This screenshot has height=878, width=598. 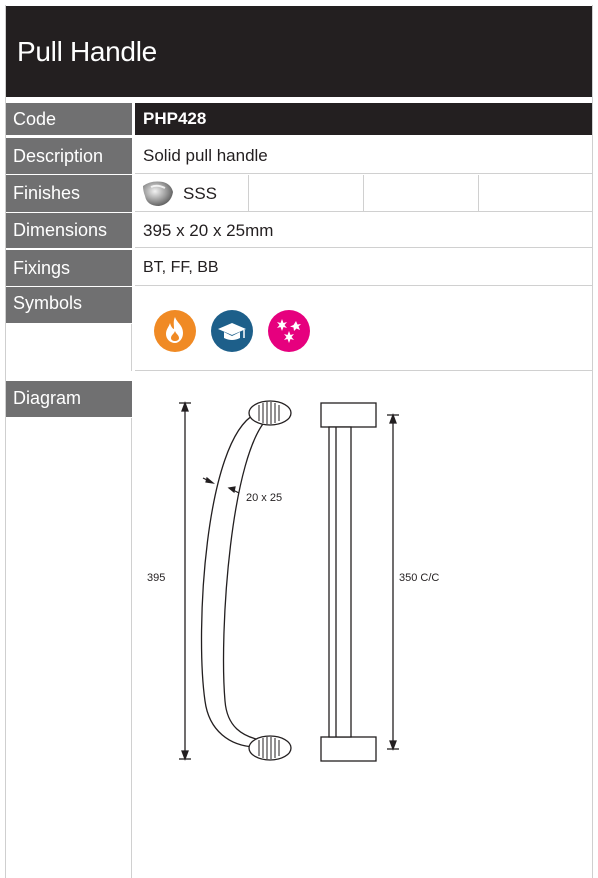 What do you see at coordinates (69, 268) in the screenshot?
I see `fixings-label: Fixings` at bounding box center [69, 268].